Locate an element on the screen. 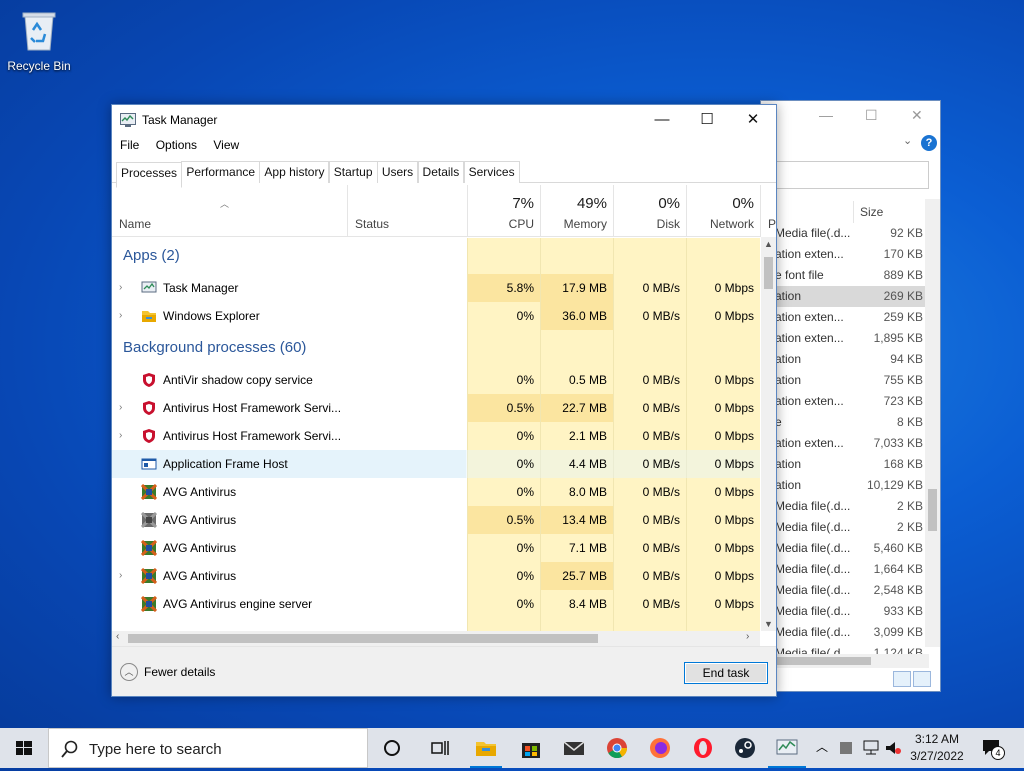  column-header-name: ︿ Name is located at coordinates (229, 211).